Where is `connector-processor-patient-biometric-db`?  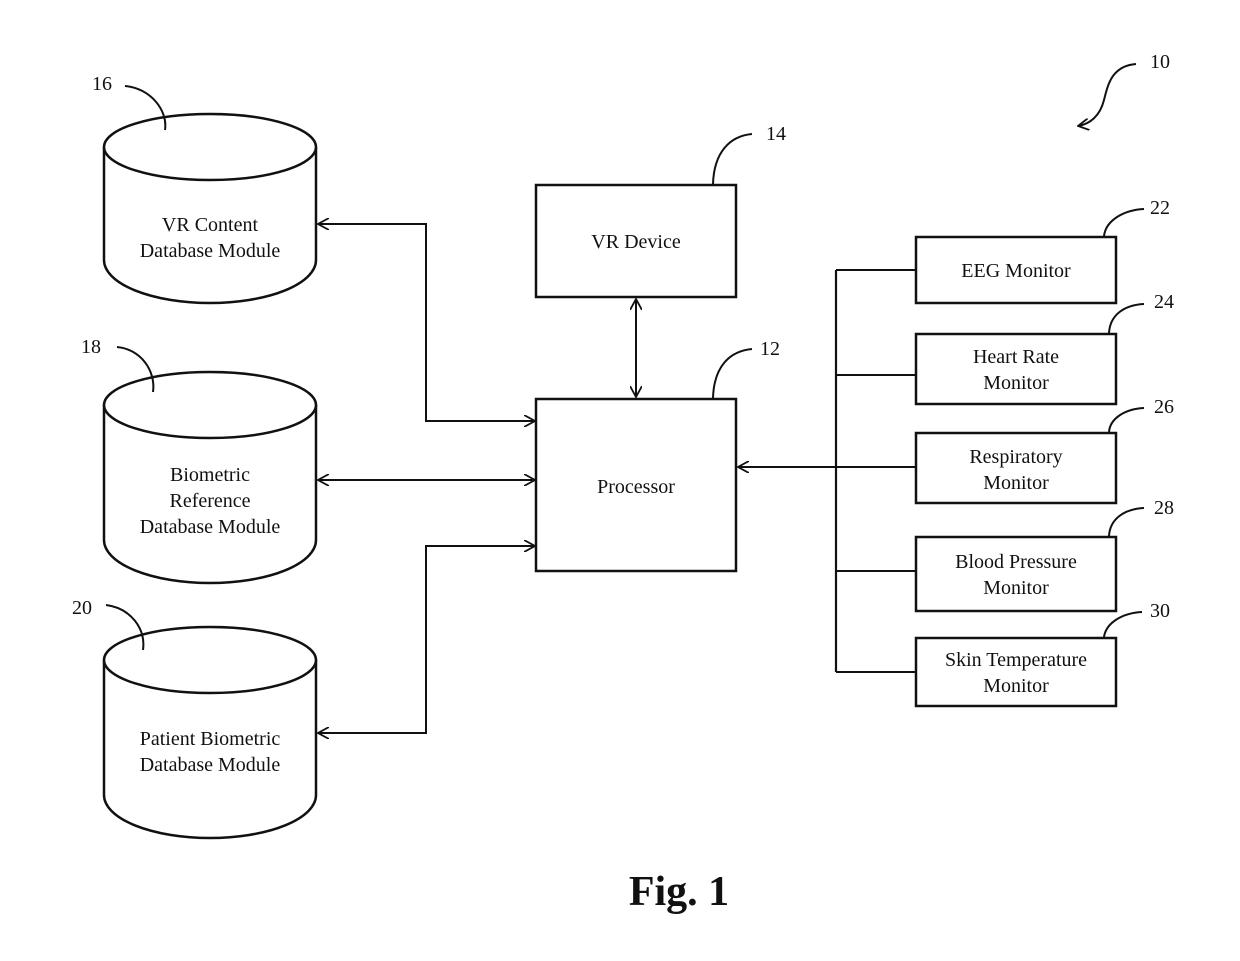 connector-processor-patient-biometric-db is located at coordinates (426, 639).